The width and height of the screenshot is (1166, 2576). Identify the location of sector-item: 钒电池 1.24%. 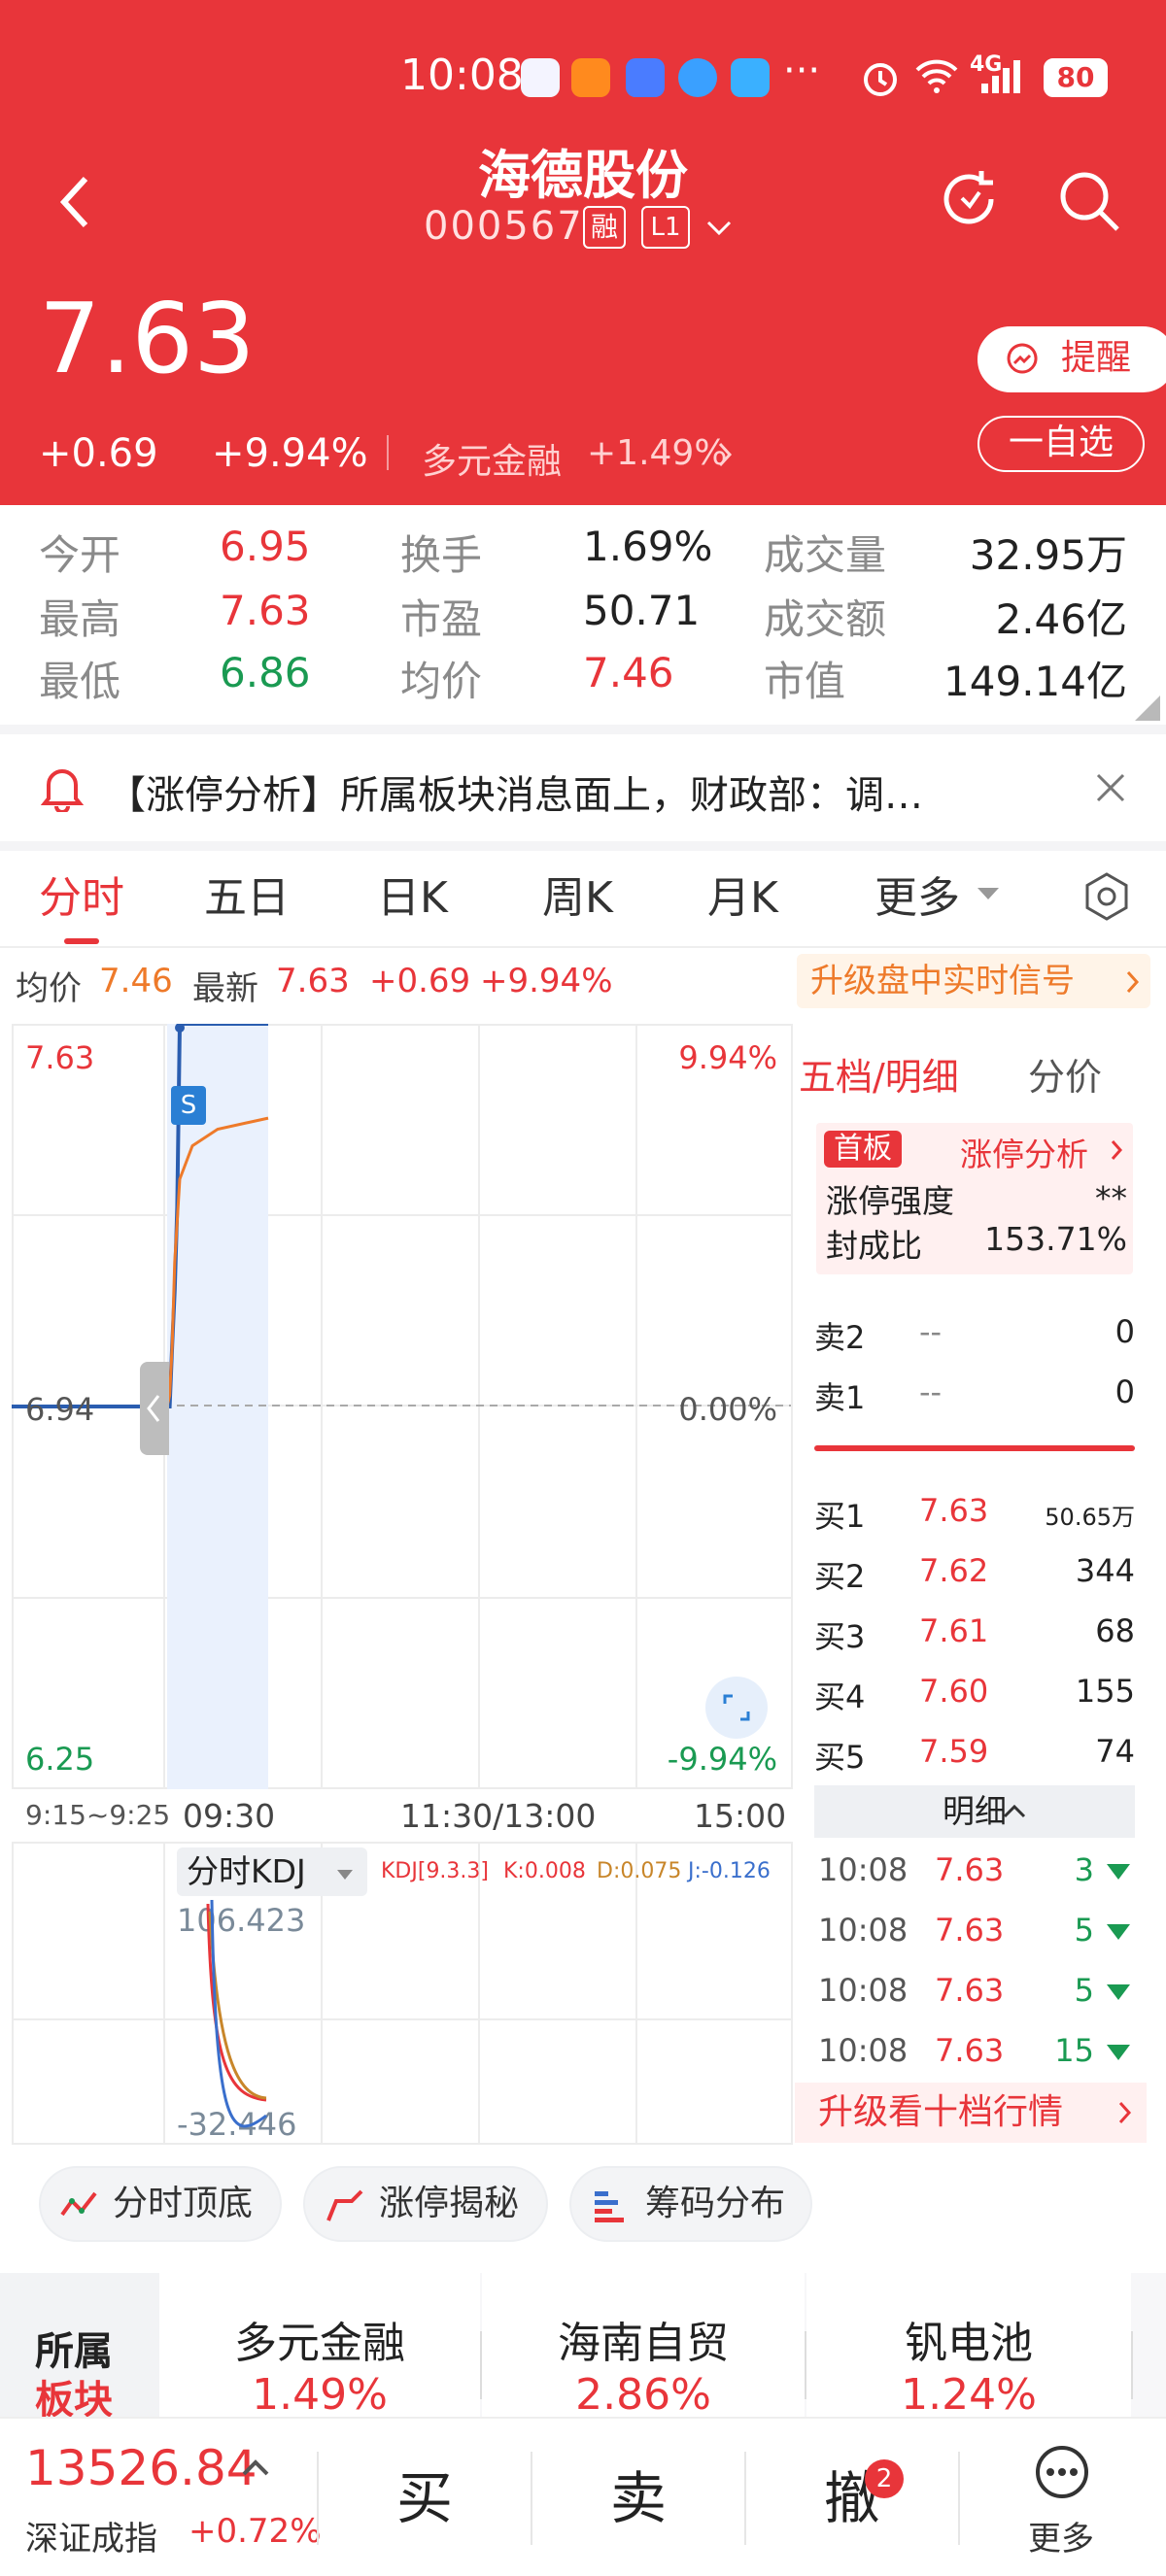
(968, 2346).